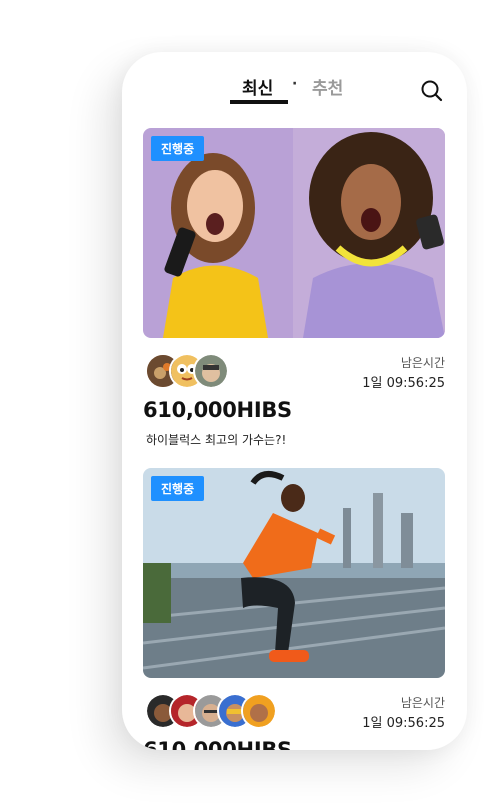 Image resolution: width=501 pixels, height=809 pixels. Describe the element at coordinates (328, 89) in the screenshot. I see `tab-recommended-label: 추천` at that location.